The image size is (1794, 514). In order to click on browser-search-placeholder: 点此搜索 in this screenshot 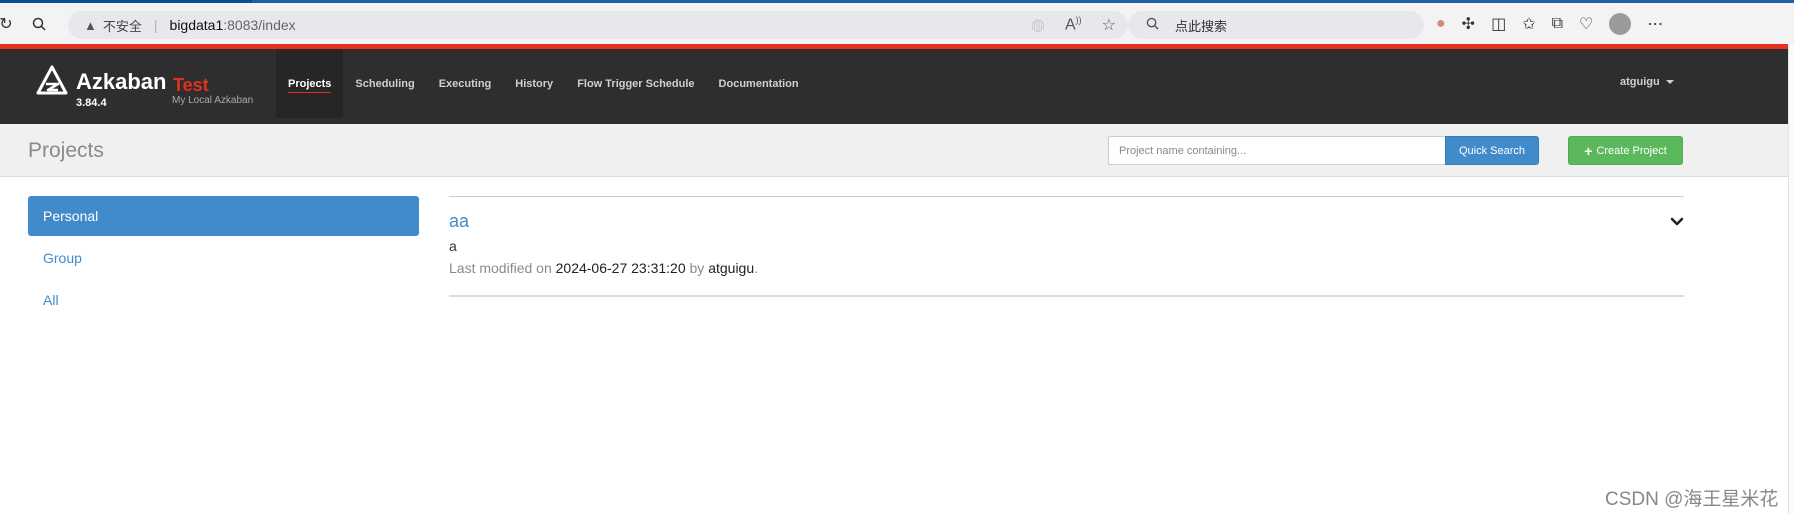, I will do `click(1201, 26)`.